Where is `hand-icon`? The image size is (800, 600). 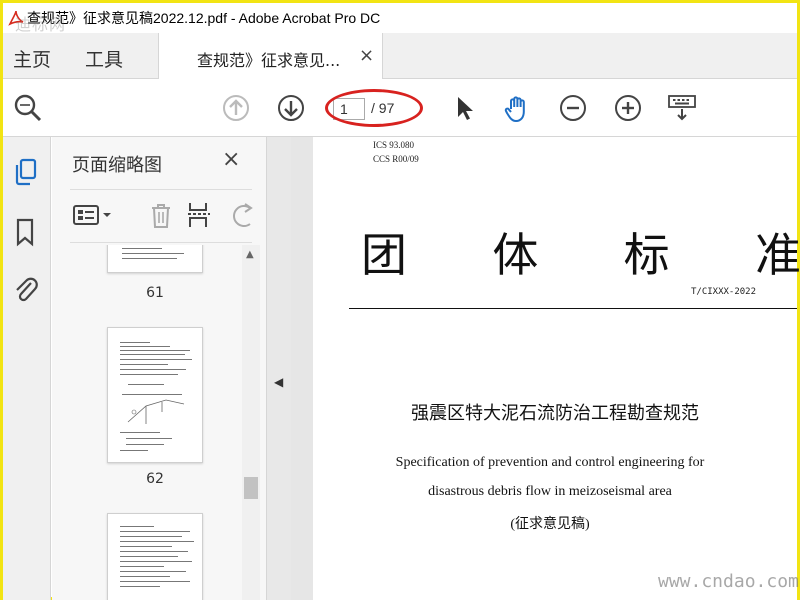 hand-icon is located at coordinates (518, 108).